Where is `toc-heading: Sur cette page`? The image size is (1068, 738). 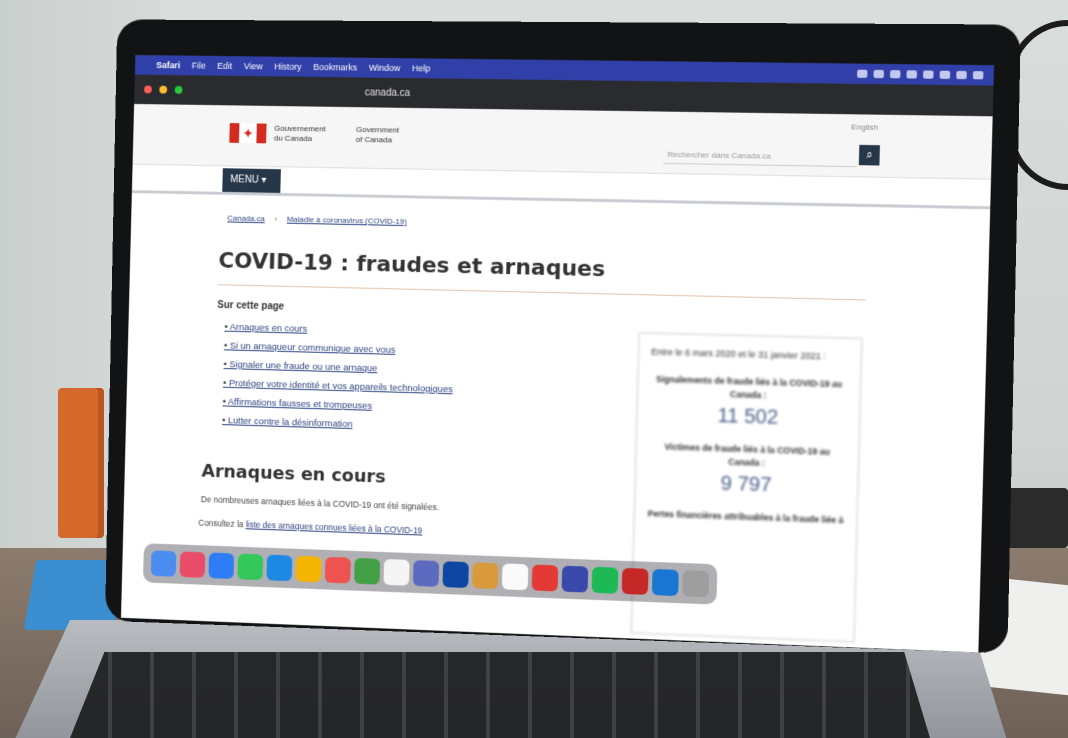 toc-heading: Sur cette page is located at coordinates (251, 306).